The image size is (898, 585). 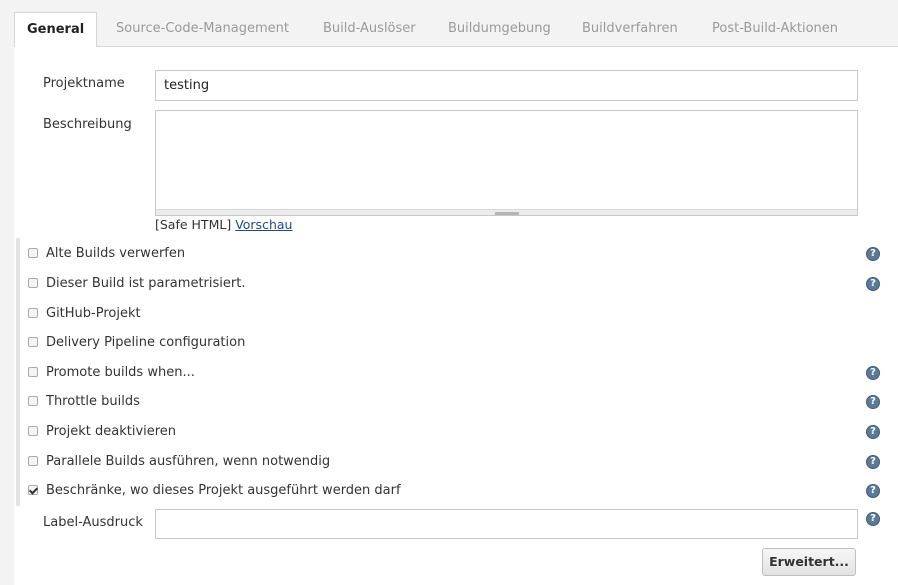 I want to click on option-github-project: GitHub-Projekt, so click(x=84, y=314).